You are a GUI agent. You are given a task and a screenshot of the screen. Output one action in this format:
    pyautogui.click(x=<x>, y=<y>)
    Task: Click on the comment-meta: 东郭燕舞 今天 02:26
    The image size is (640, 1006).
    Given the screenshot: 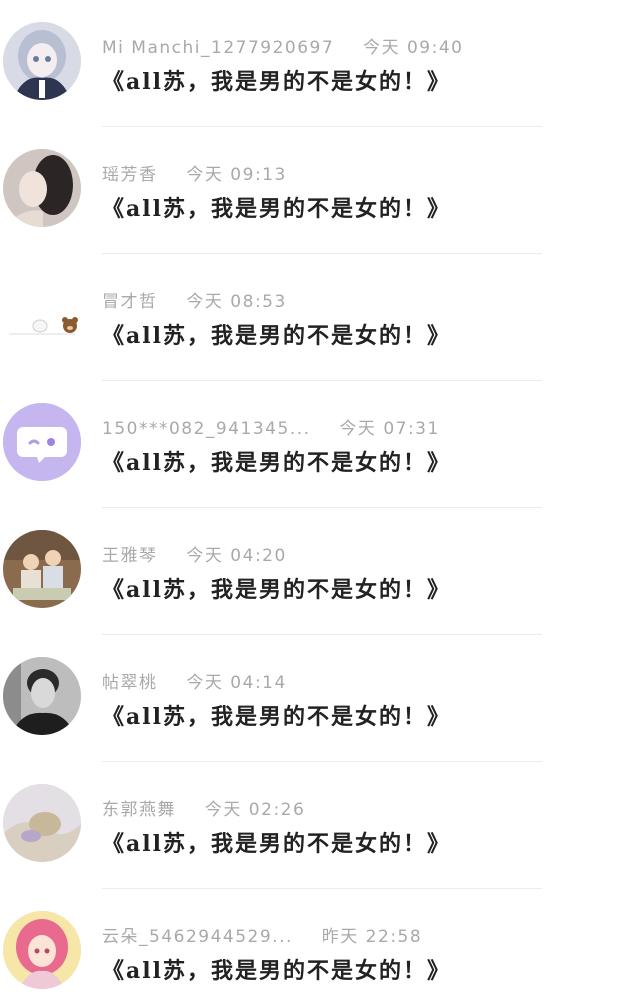 What is the action you would take?
    pyautogui.click(x=204, y=807)
    